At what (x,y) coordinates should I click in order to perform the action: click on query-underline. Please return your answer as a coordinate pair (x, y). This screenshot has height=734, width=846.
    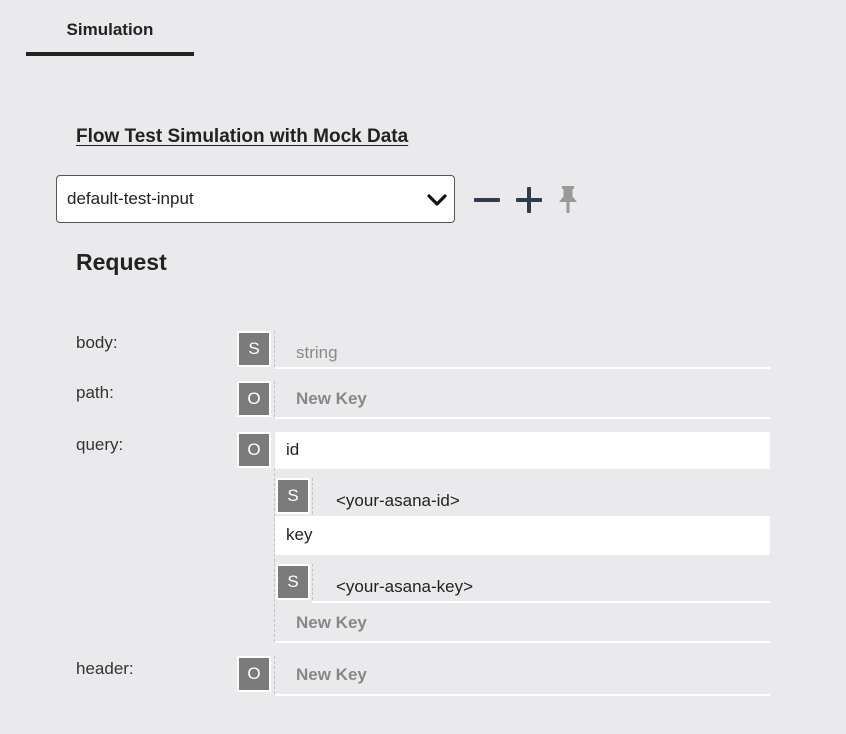
    Looking at the image, I should click on (522, 642).